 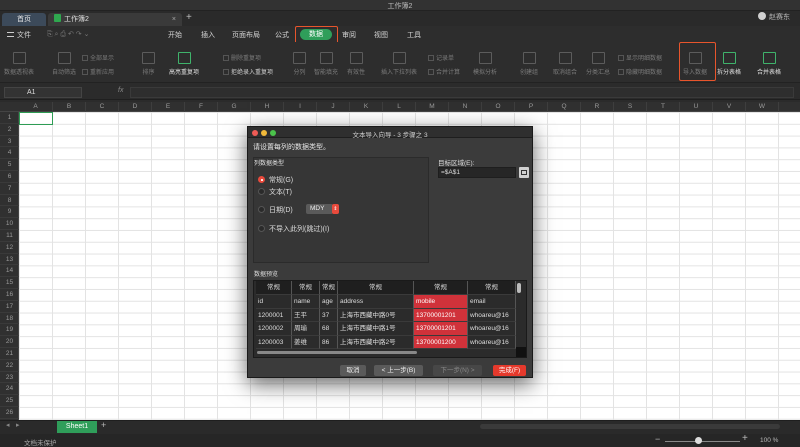 I want to click on reapply-button: 重新应用, so click(x=98, y=71).